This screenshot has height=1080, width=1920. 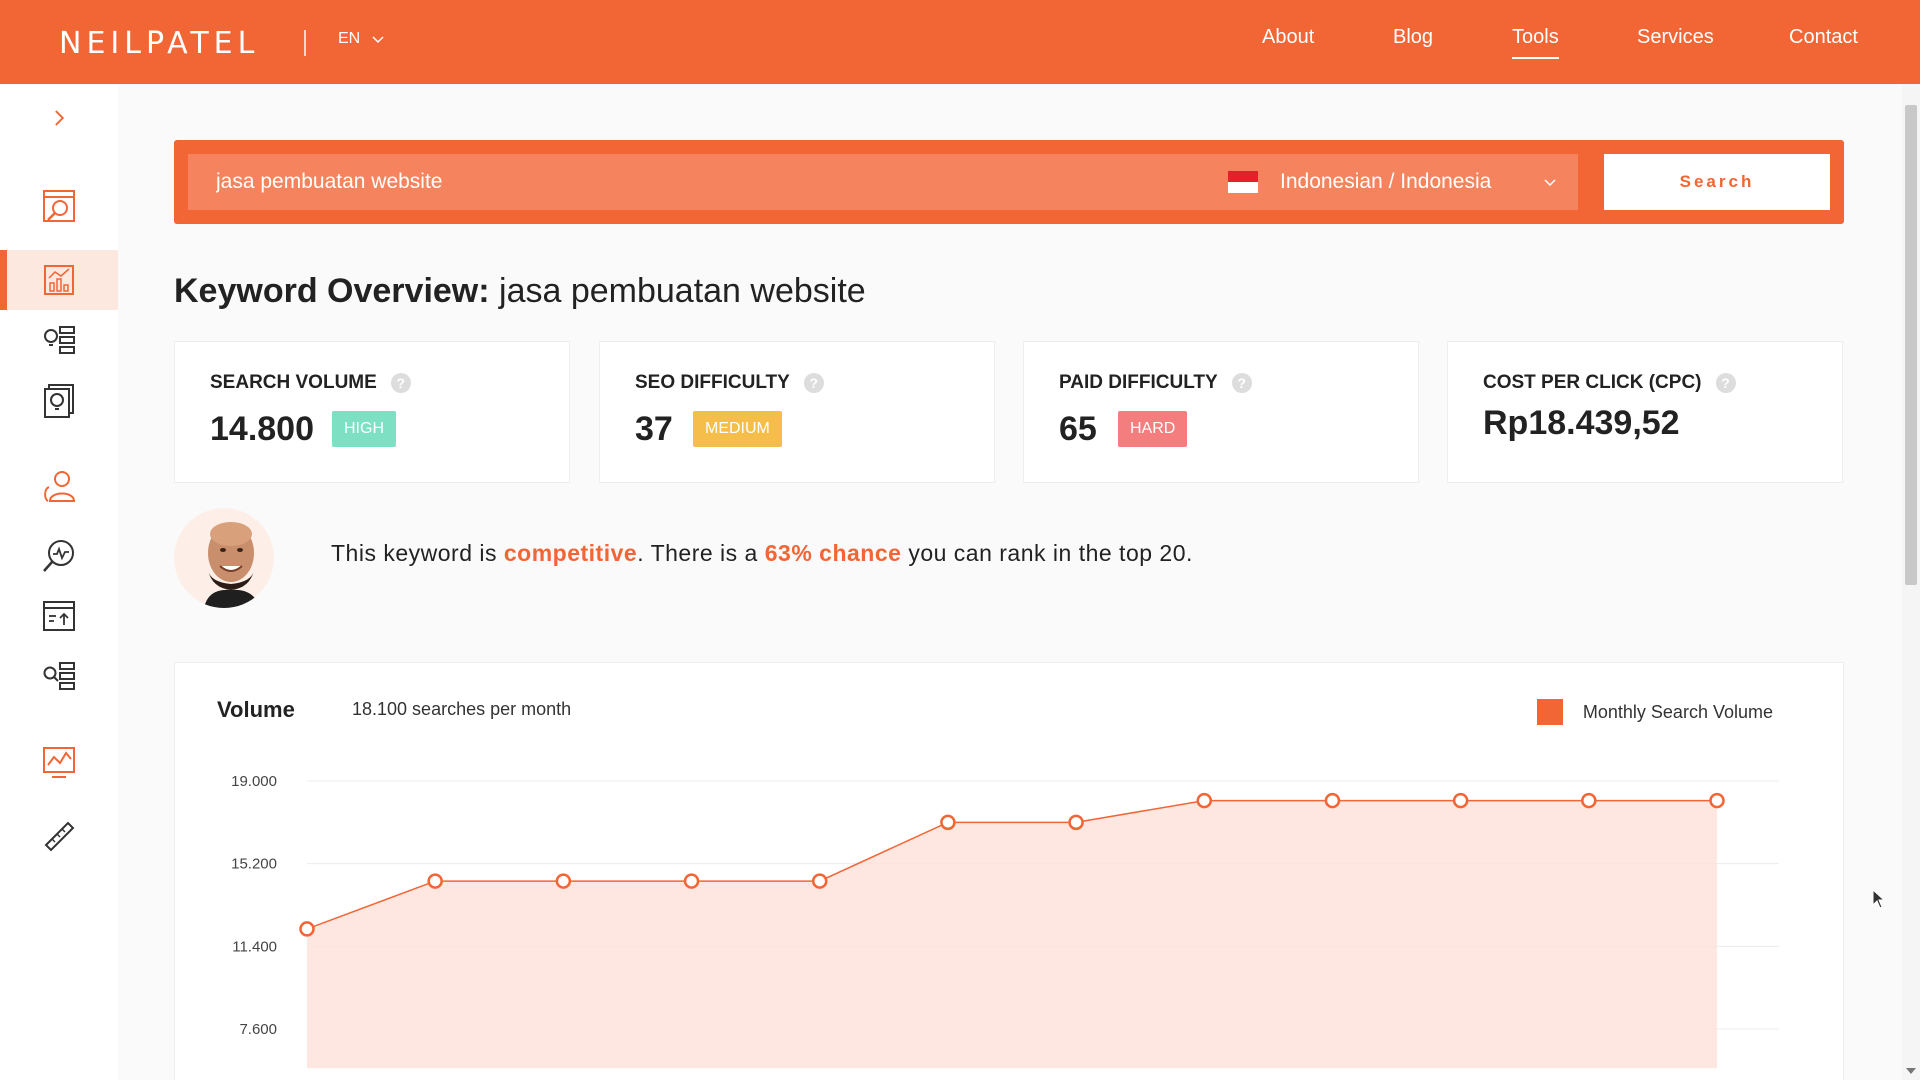 What do you see at coordinates (833, 553) in the screenshot?
I see `insight-chance: 63% chance` at bounding box center [833, 553].